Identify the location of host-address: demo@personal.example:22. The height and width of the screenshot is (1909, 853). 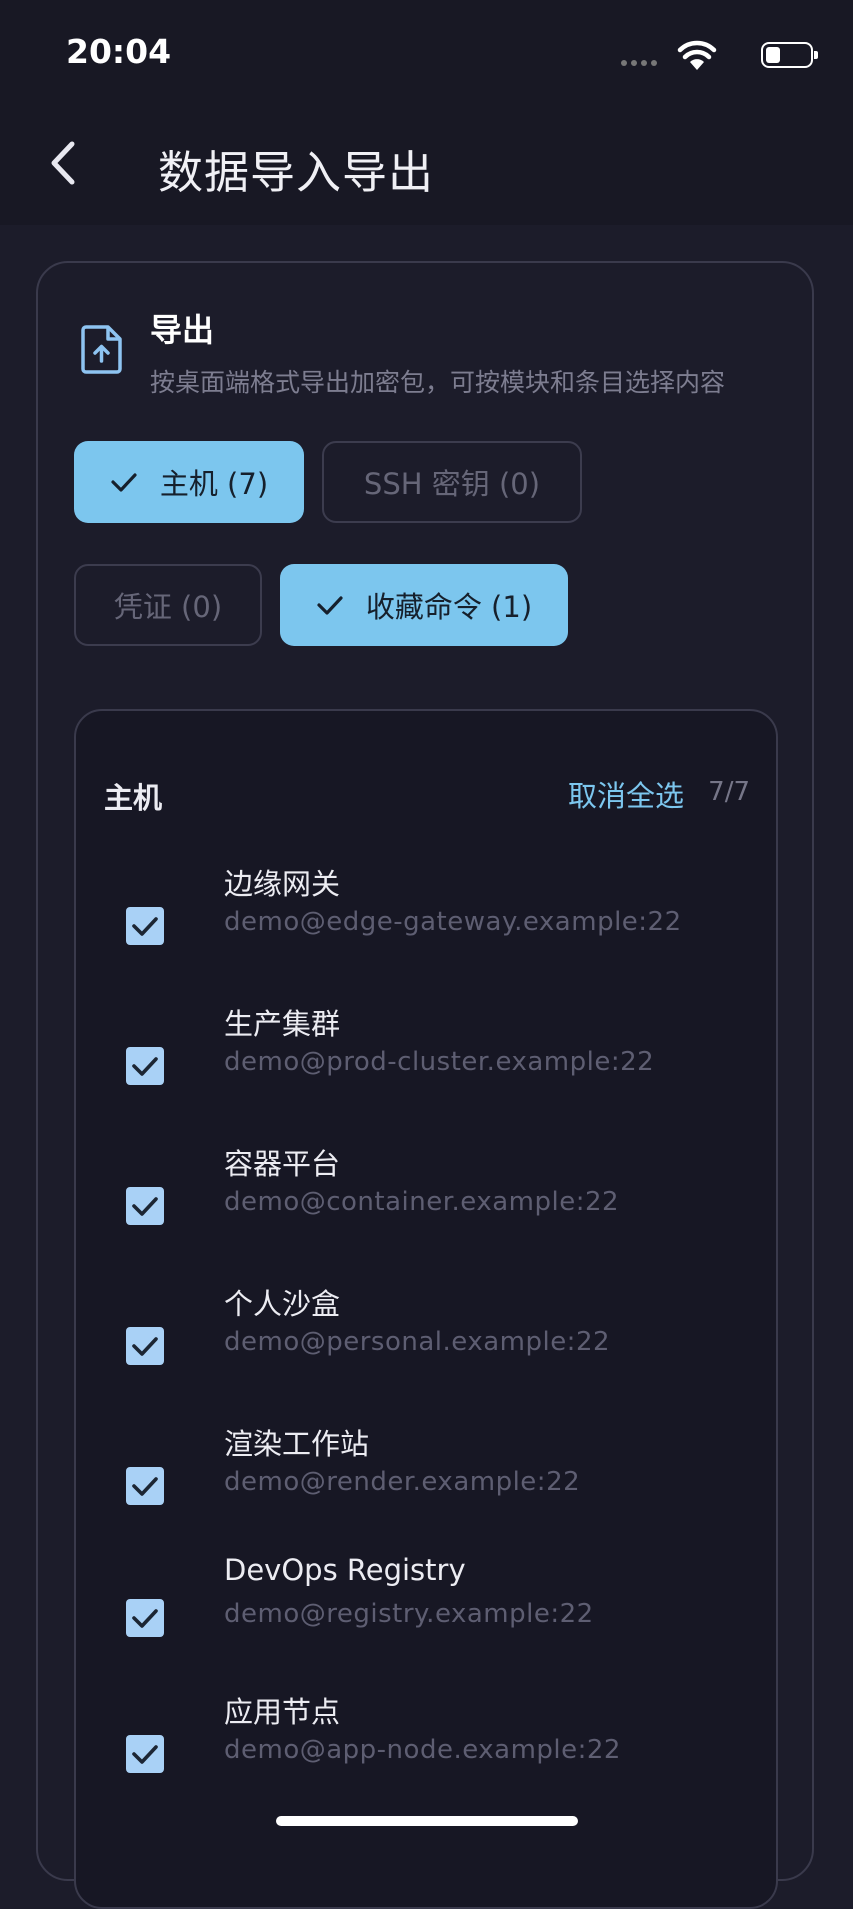
(417, 1342).